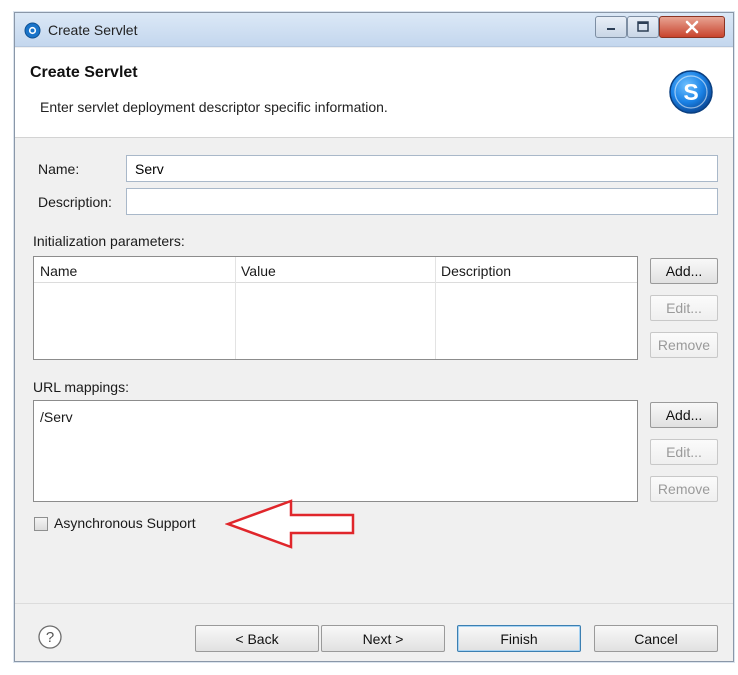 This screenshot has width=738, height=675. I want to click on description-field, so click(422, 201).